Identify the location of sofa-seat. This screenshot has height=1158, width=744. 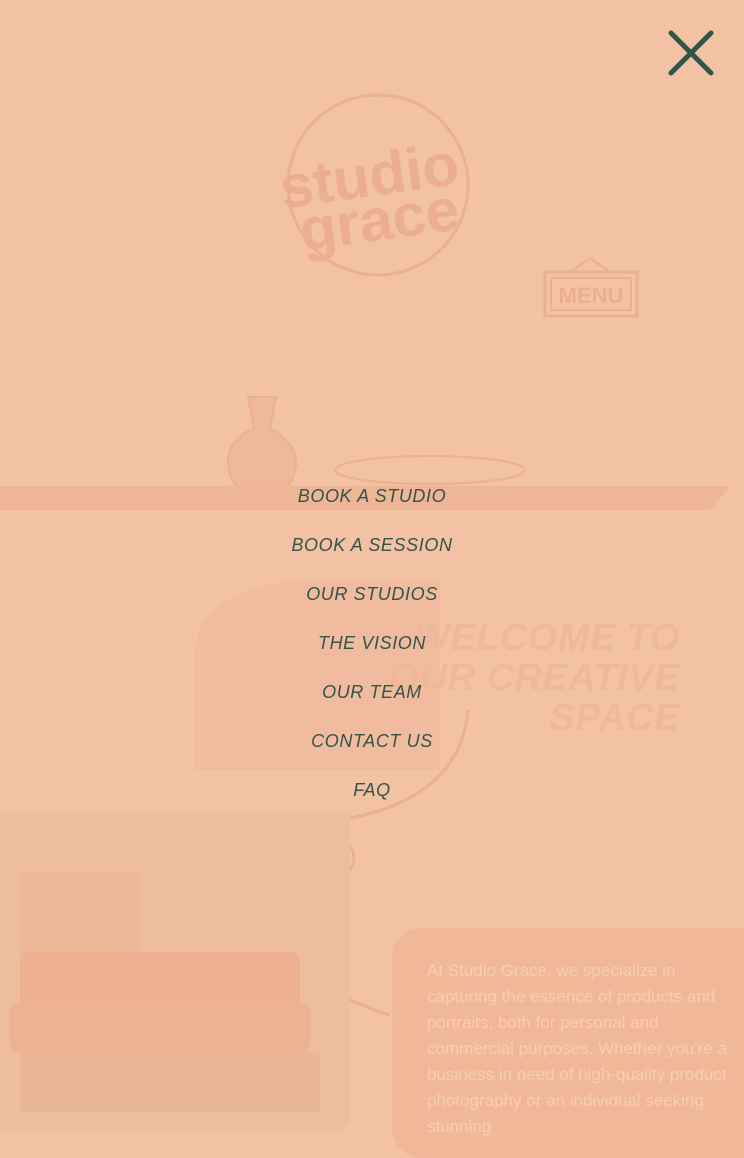
(160, 1027).